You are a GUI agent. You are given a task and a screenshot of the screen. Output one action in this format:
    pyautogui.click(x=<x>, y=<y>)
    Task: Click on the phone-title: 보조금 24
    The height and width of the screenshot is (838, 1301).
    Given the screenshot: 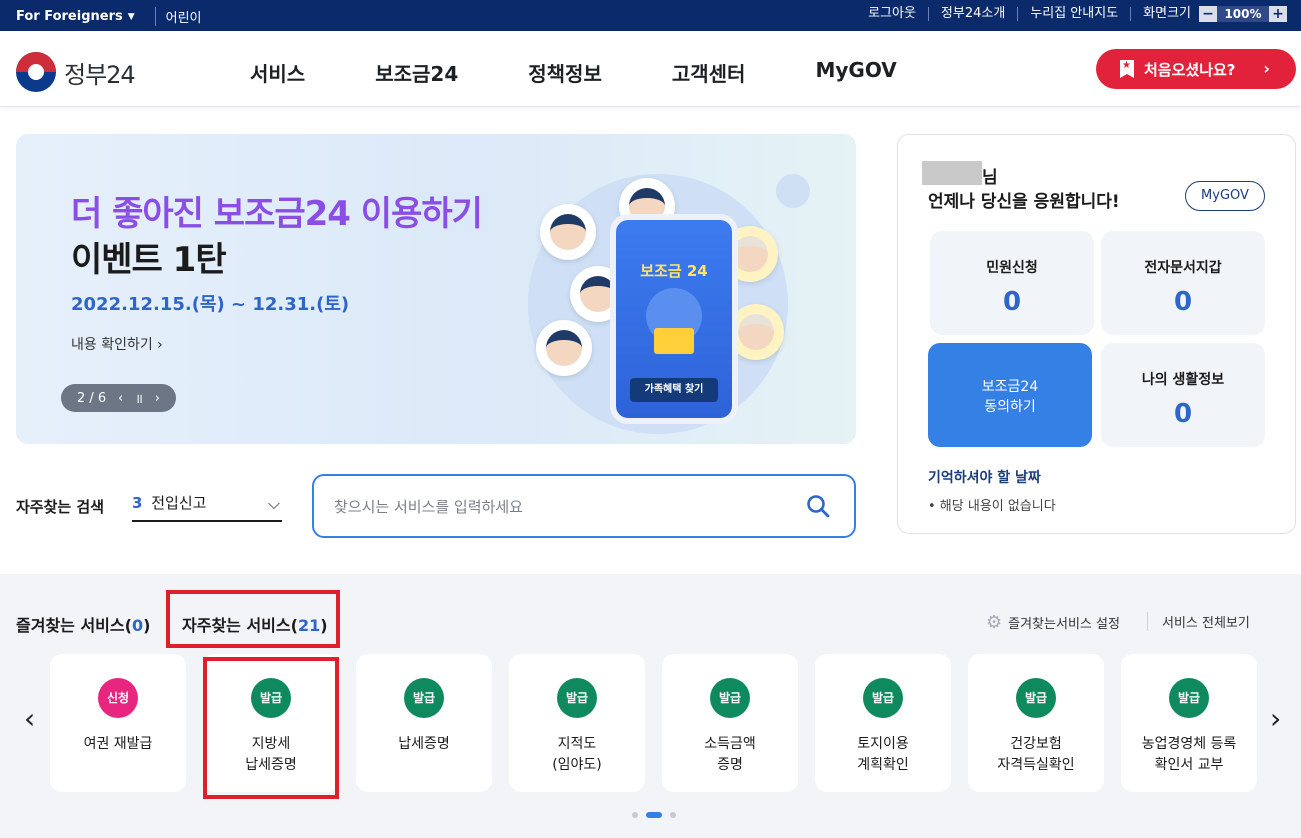 What is the action you would take?
    pyautogui.click(x=674, y=271)
    